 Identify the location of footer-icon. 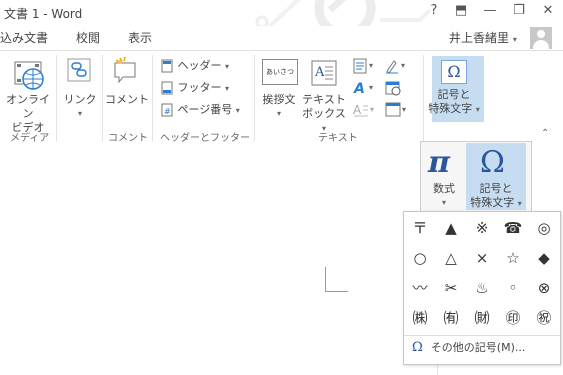
(167, 88).